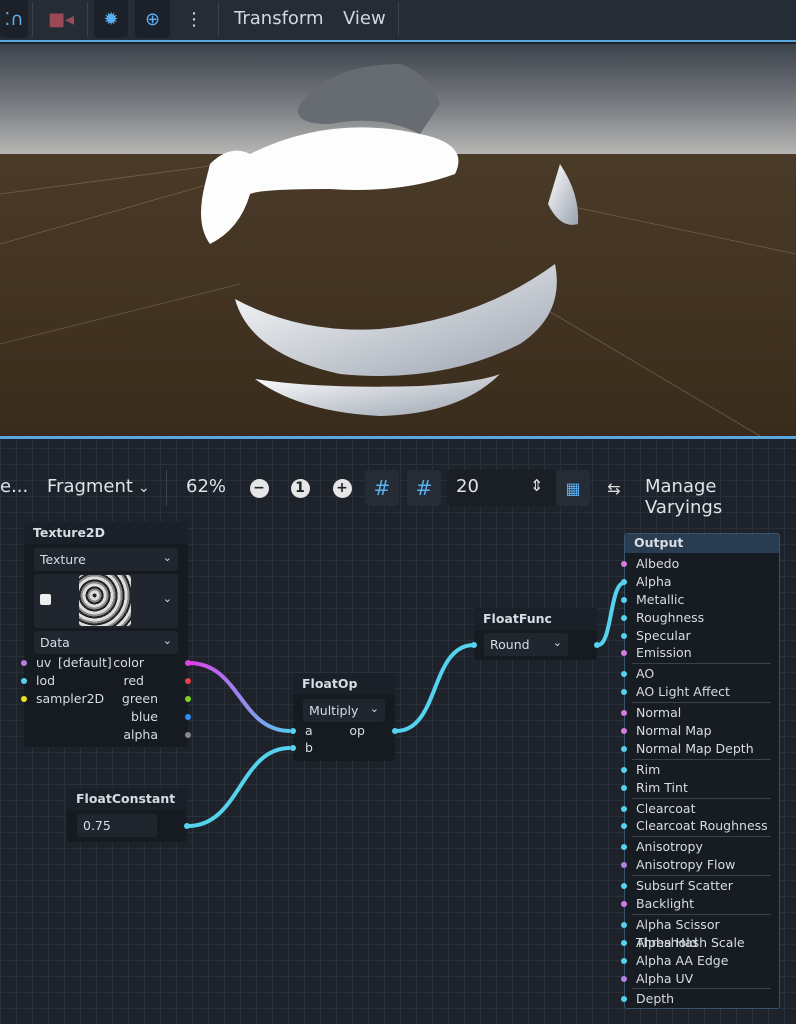  I want to click on port-color, so click(188, 663).